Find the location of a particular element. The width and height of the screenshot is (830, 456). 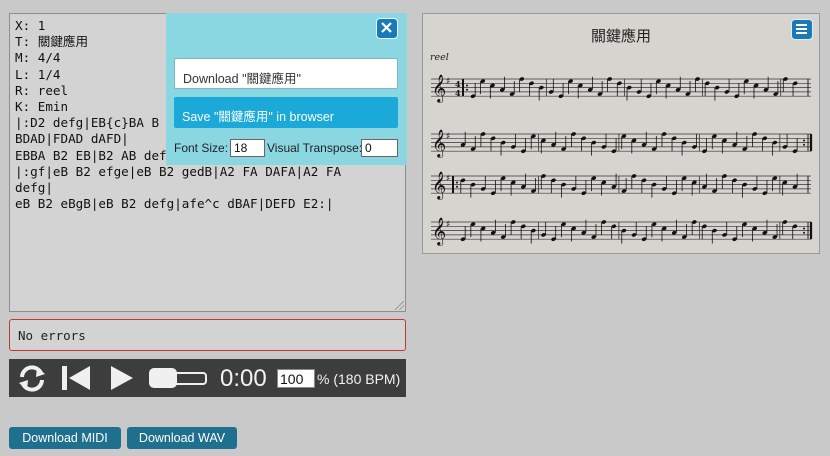

visual-transpose-label: Visual Transpose: is located at coordinates (315, 148).